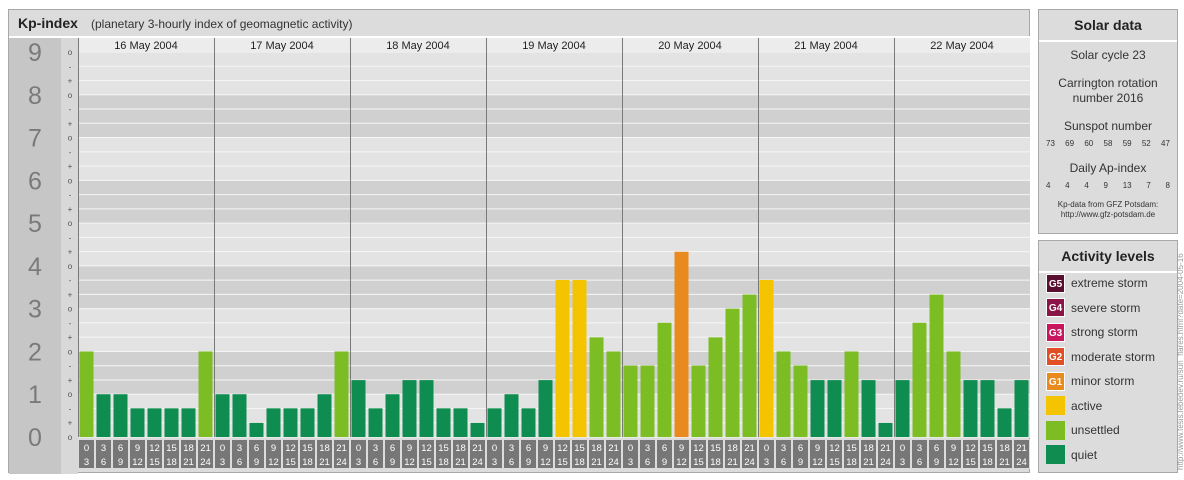 The image size is (1184, 480). What do you see at coordinates (1097, 283) in the screenshot?
I see `legend-item: G5 extreme storm` at bounding box center [1097, 283].